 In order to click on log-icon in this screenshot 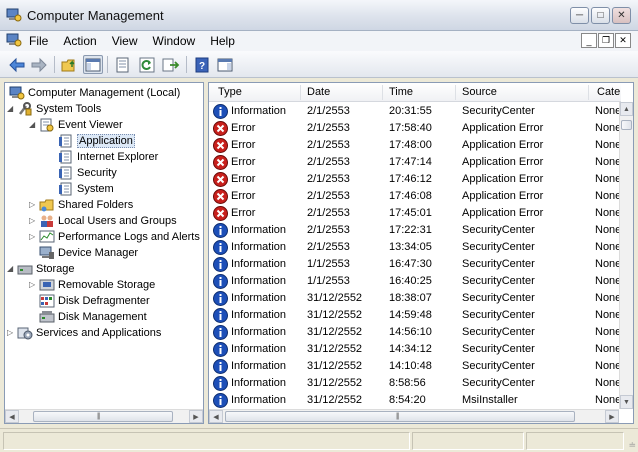, I will do `click(66, 173)`.